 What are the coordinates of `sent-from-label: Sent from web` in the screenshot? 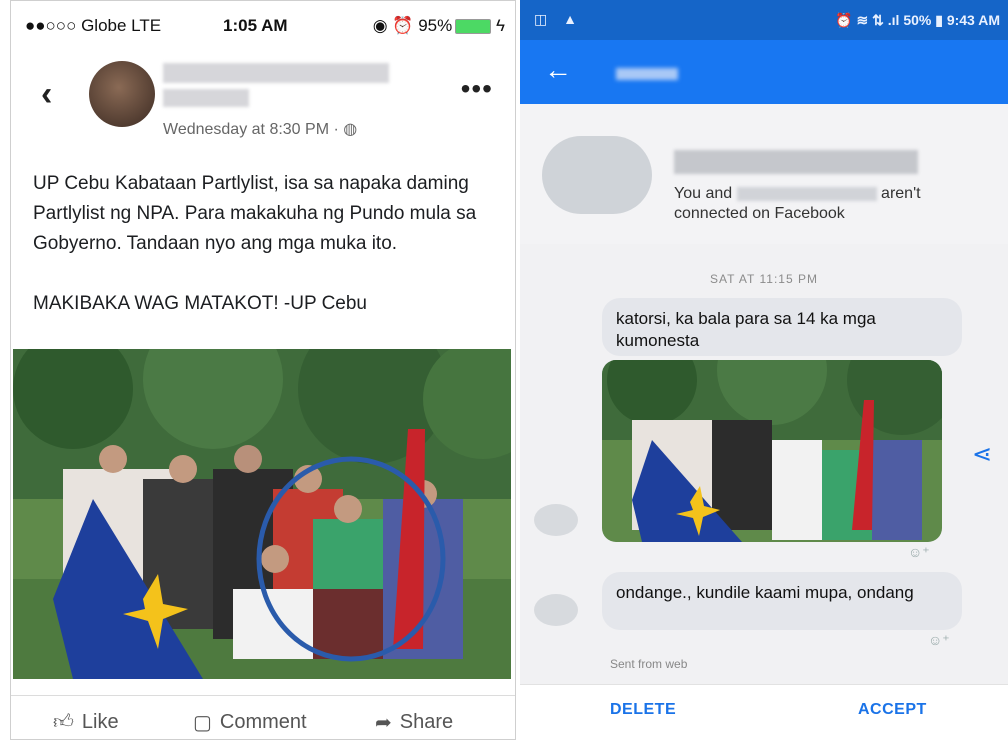 It's located at (649, 664).